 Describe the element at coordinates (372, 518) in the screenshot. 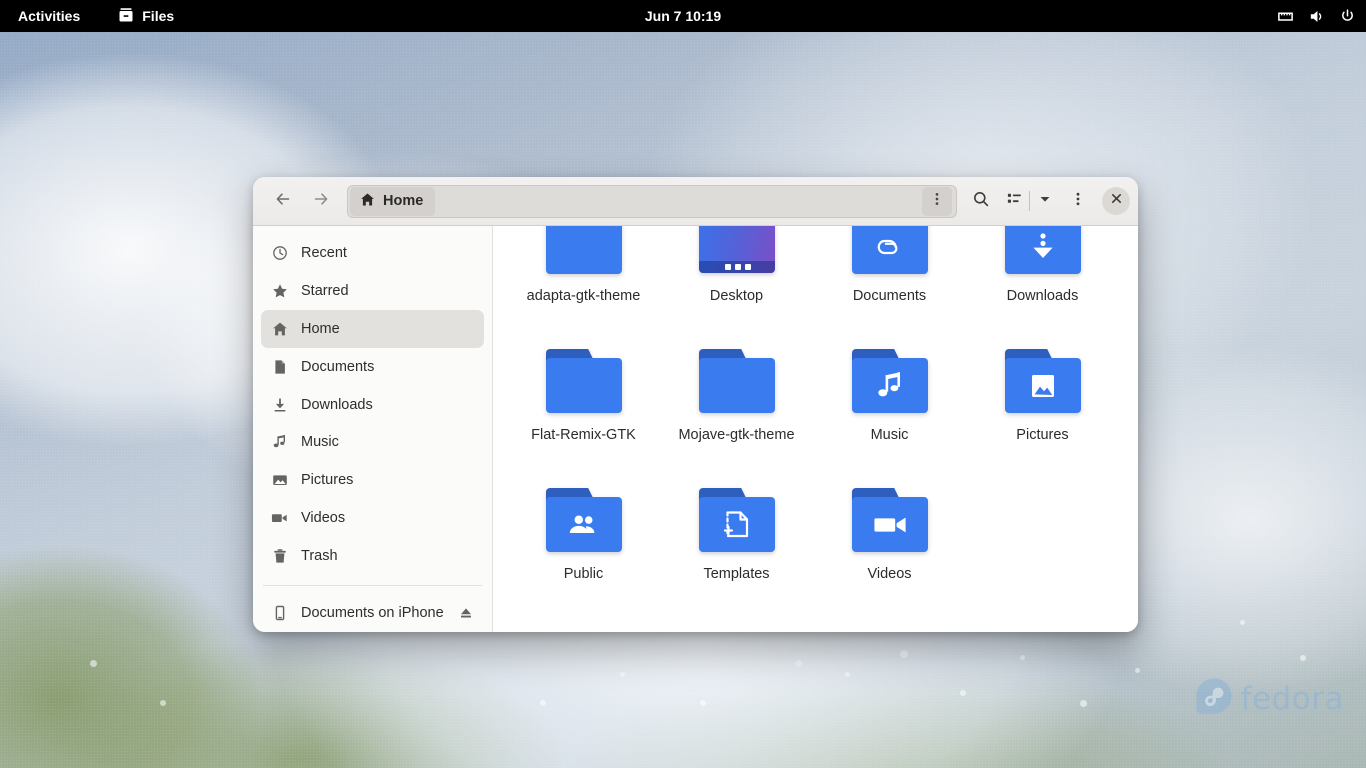

I see `sidebar-item-videos: Videos` at that location.